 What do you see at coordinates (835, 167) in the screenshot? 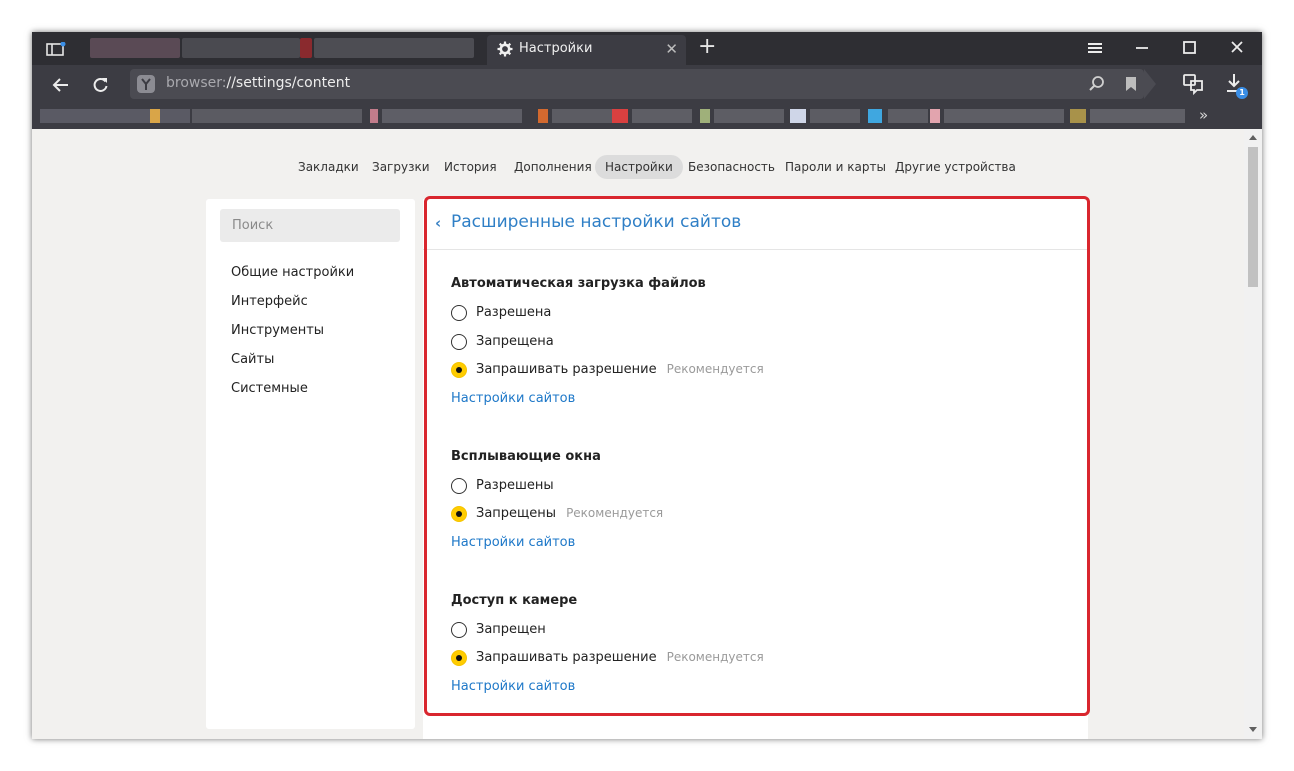
I see `nav-passwords-cards: Пароли и карты` at bounding box center [835, 167].